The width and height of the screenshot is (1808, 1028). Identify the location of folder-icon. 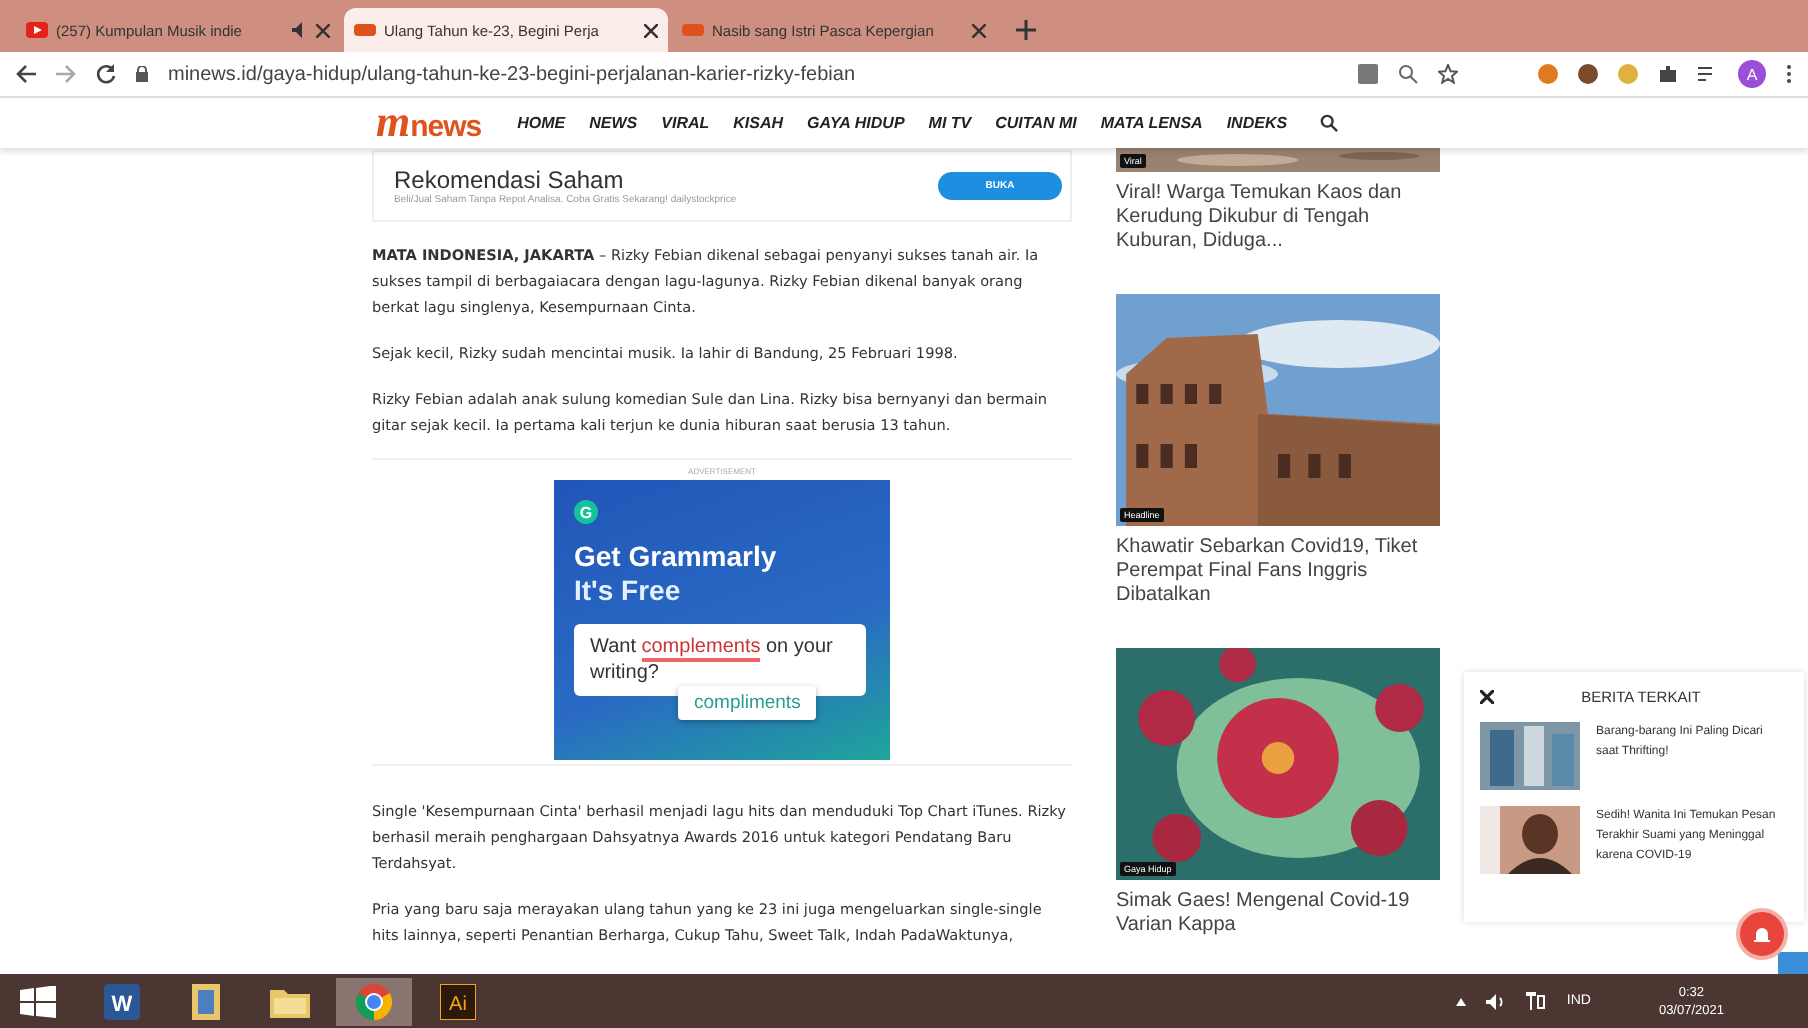
(290, 1001).